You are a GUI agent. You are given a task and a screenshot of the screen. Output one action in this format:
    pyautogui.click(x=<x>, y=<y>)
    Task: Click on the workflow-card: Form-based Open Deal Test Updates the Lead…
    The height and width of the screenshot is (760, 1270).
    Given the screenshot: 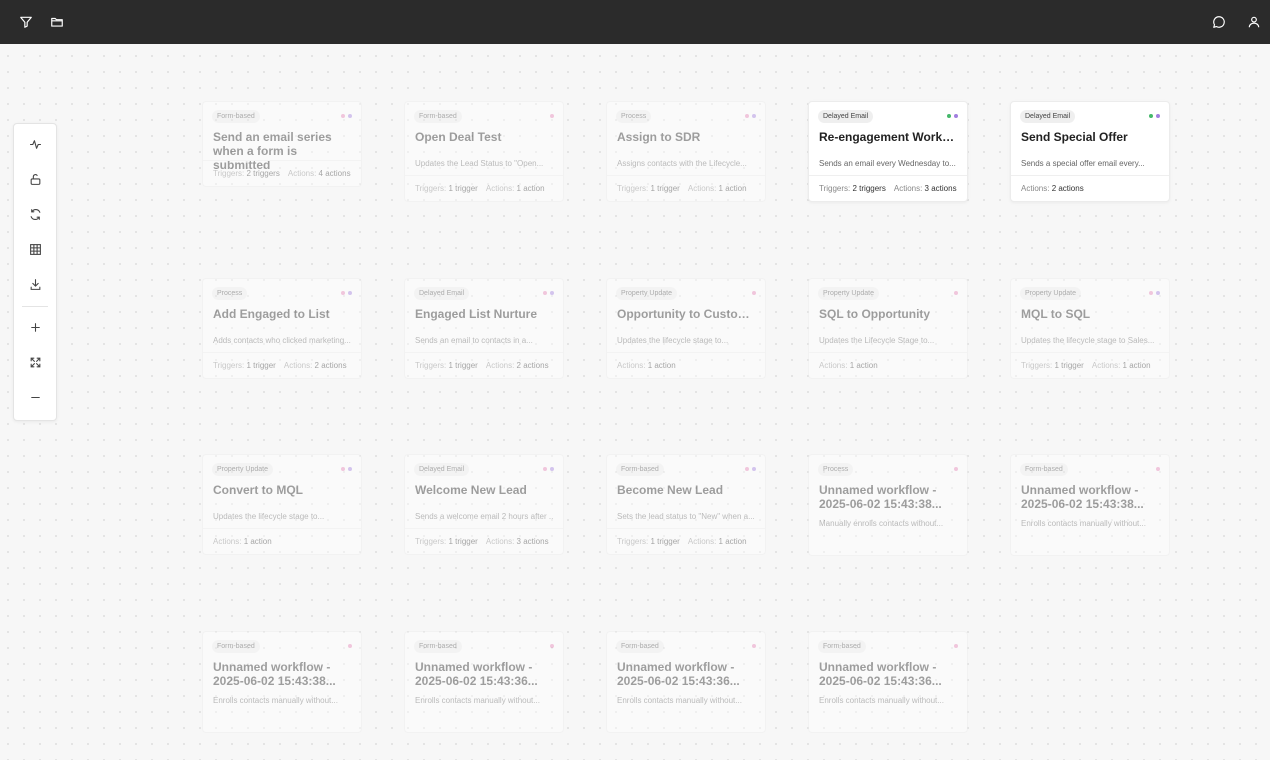 What is the action you would take?
    pyautogui.click(x=484, y=151)
    